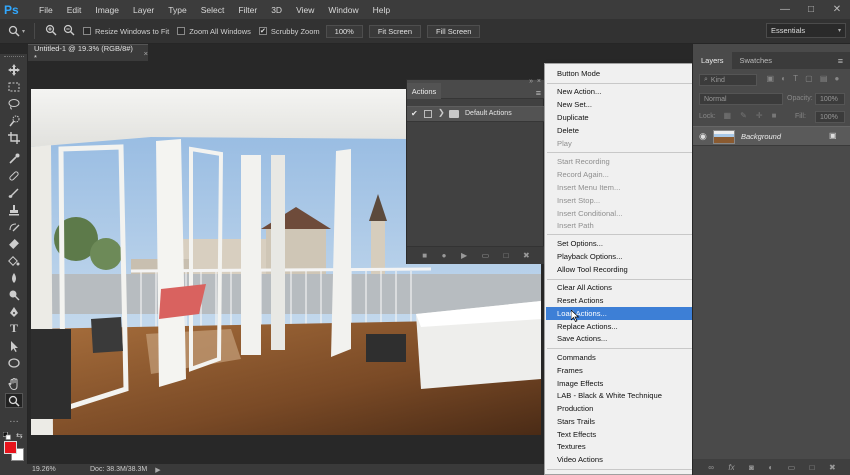  Describe the element at coordinates (619, 421) in the screenshot. I see `menu-item-stars-trails: Stars Trails` at that location.